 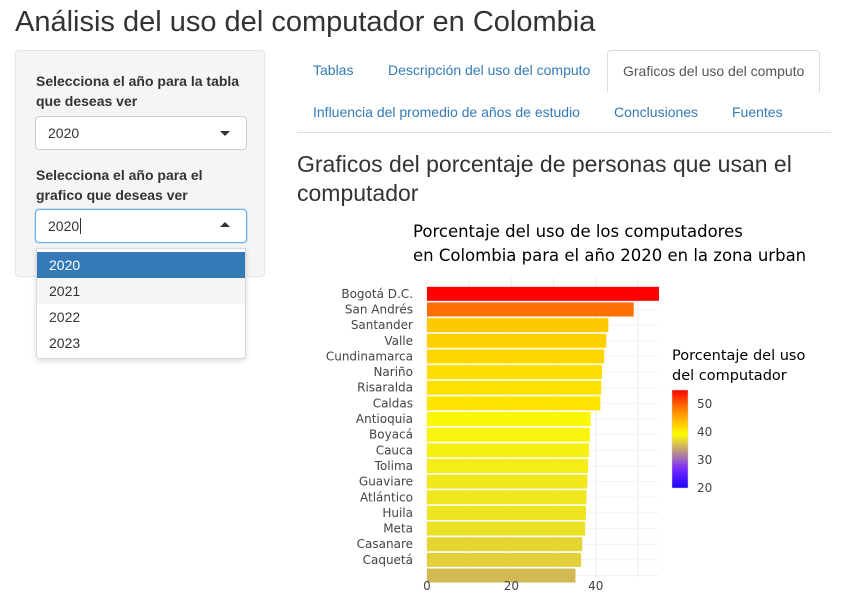 What do you see at coordinates (385, 388) in the screenshot?
I see `y-tick-label: Risaralda` at bounding box center [385, 388].